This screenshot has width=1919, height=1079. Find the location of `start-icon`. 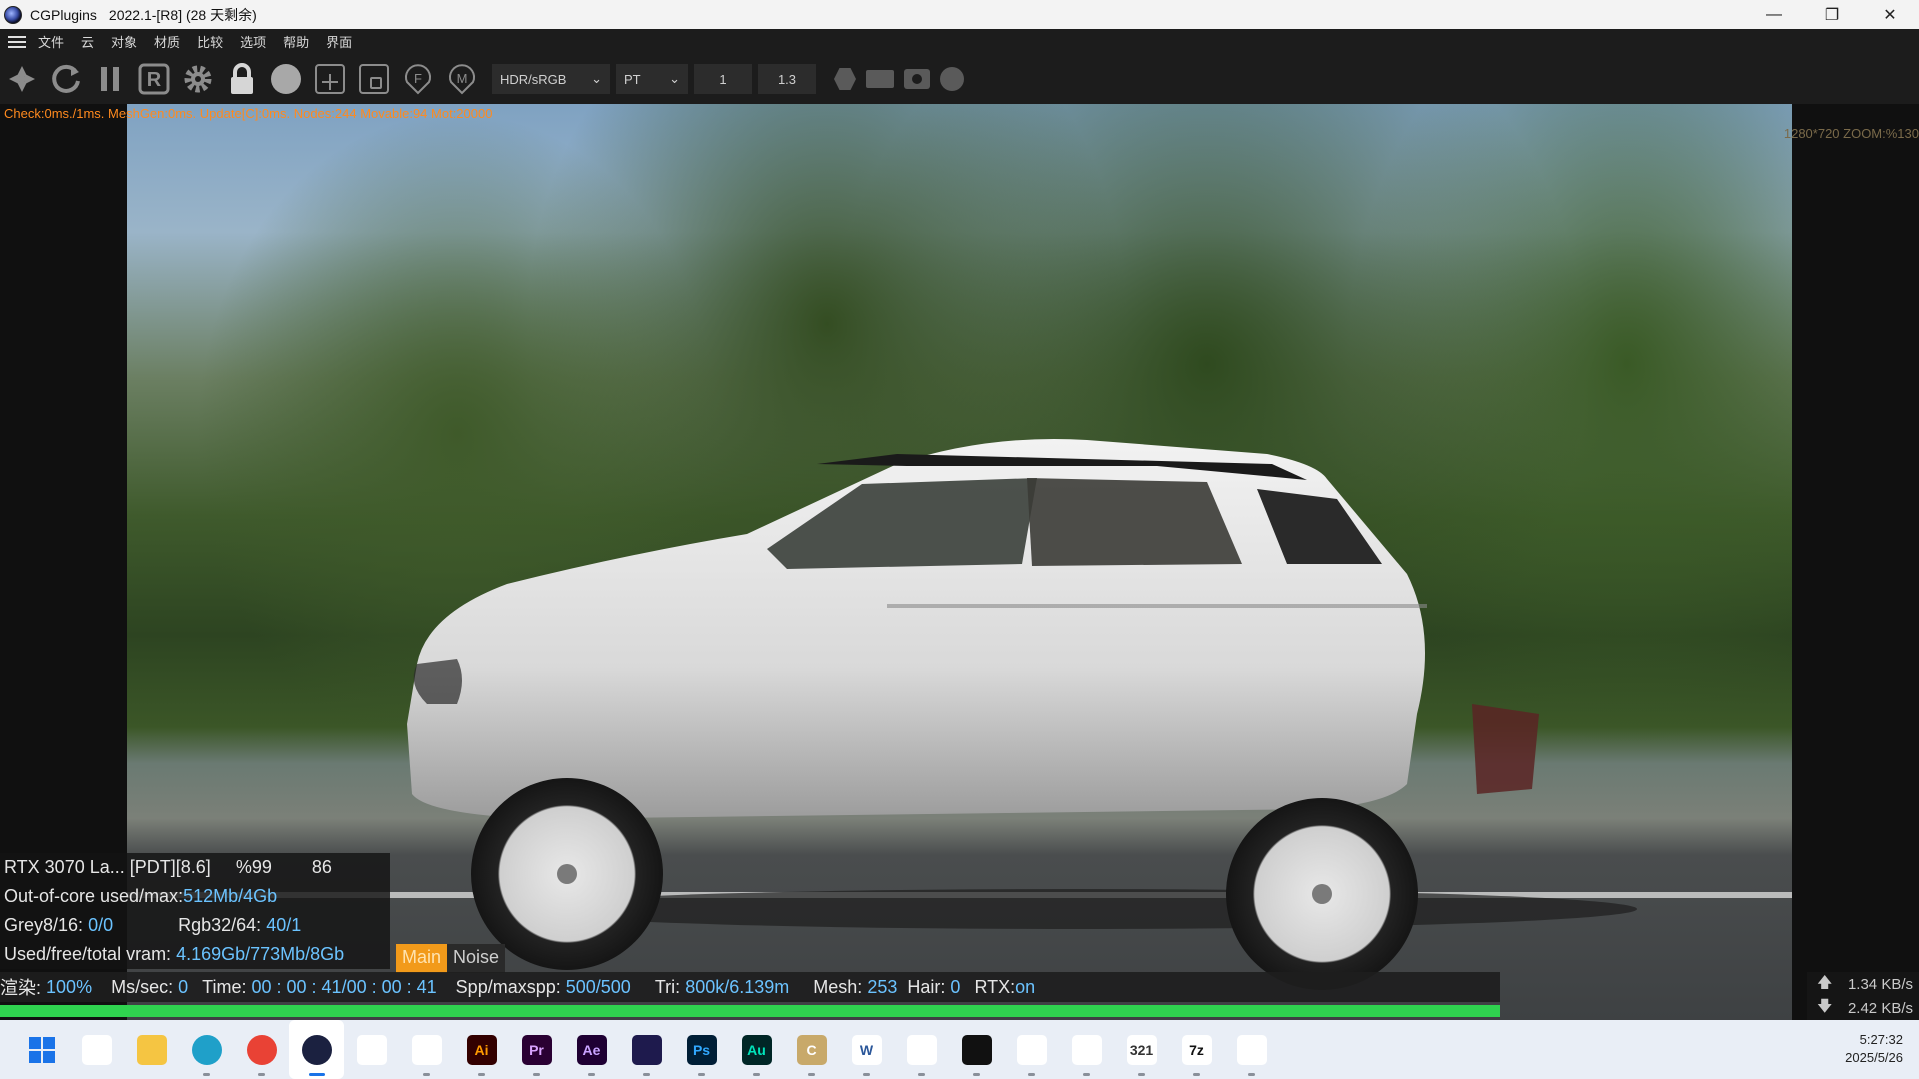

start-icon is located at coordinates (42, 1050).